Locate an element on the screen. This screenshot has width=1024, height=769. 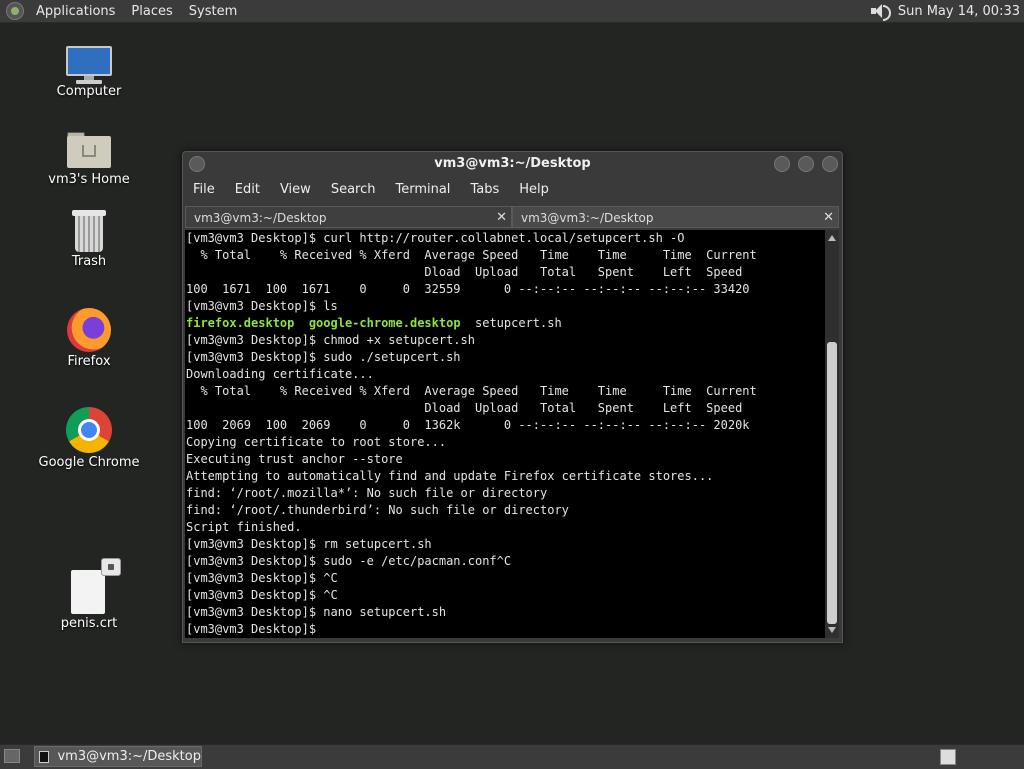
window-title: vm3@vm3:~/Desktop is located at coordinates (512, 164).